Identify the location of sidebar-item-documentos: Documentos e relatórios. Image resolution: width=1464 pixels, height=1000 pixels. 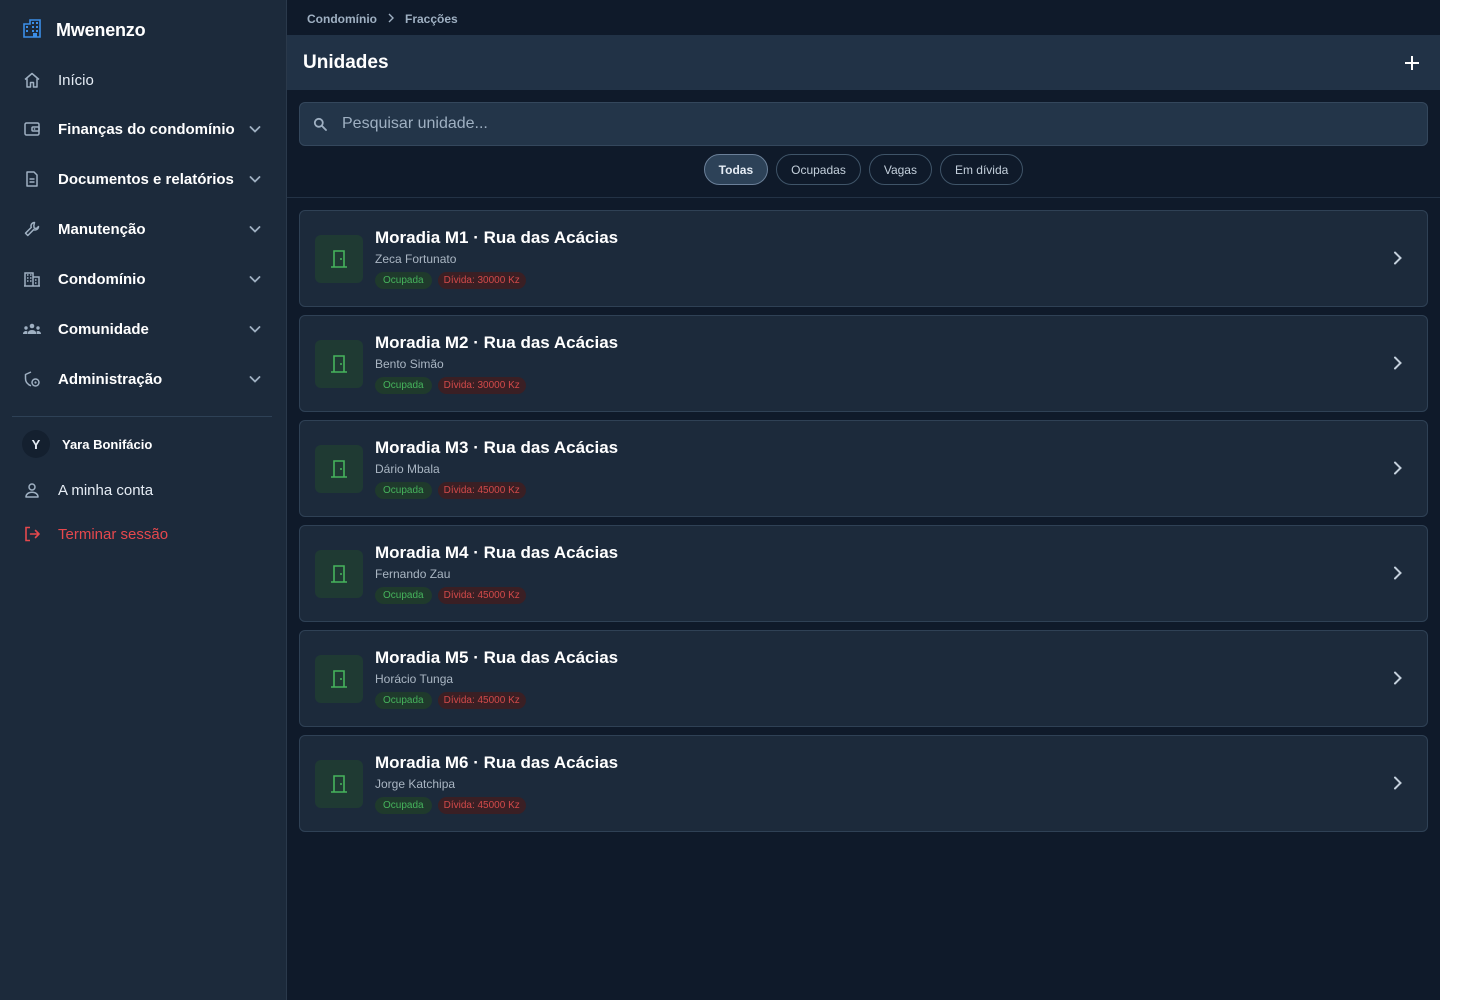
(143, 179).